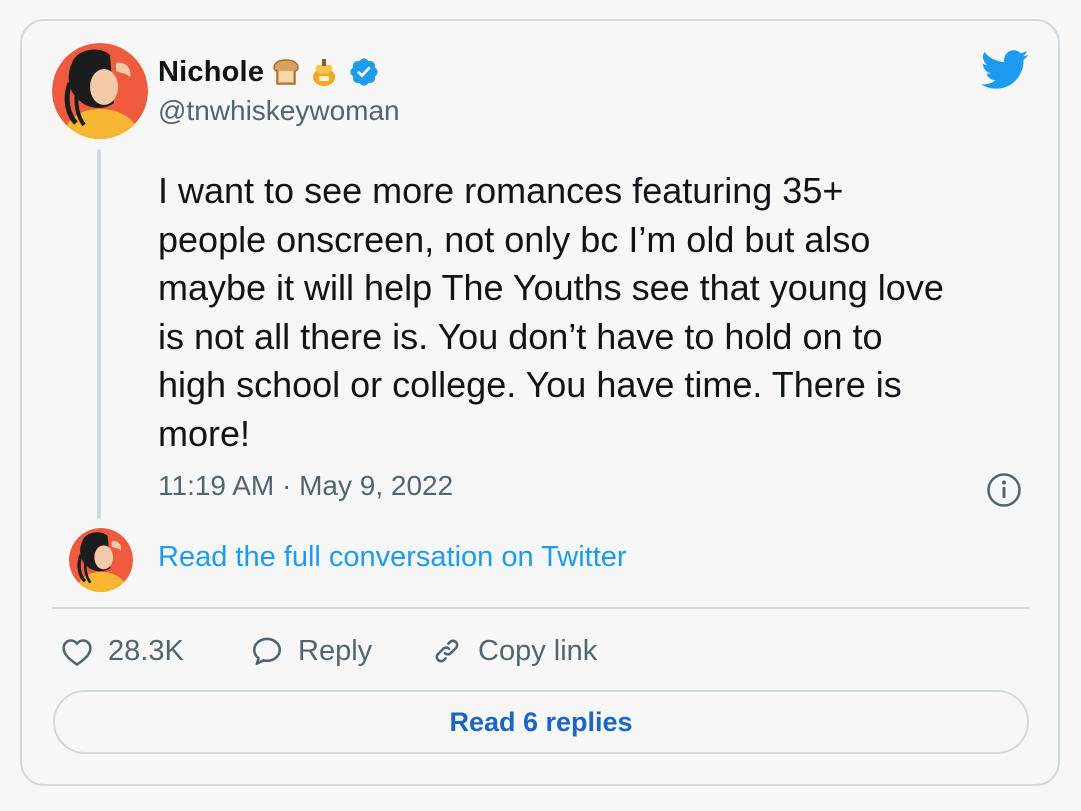 Image resolution: width=1081 pixels, height=811 pixels. I want to click on like-button: 28.3K, so click(122, 651).